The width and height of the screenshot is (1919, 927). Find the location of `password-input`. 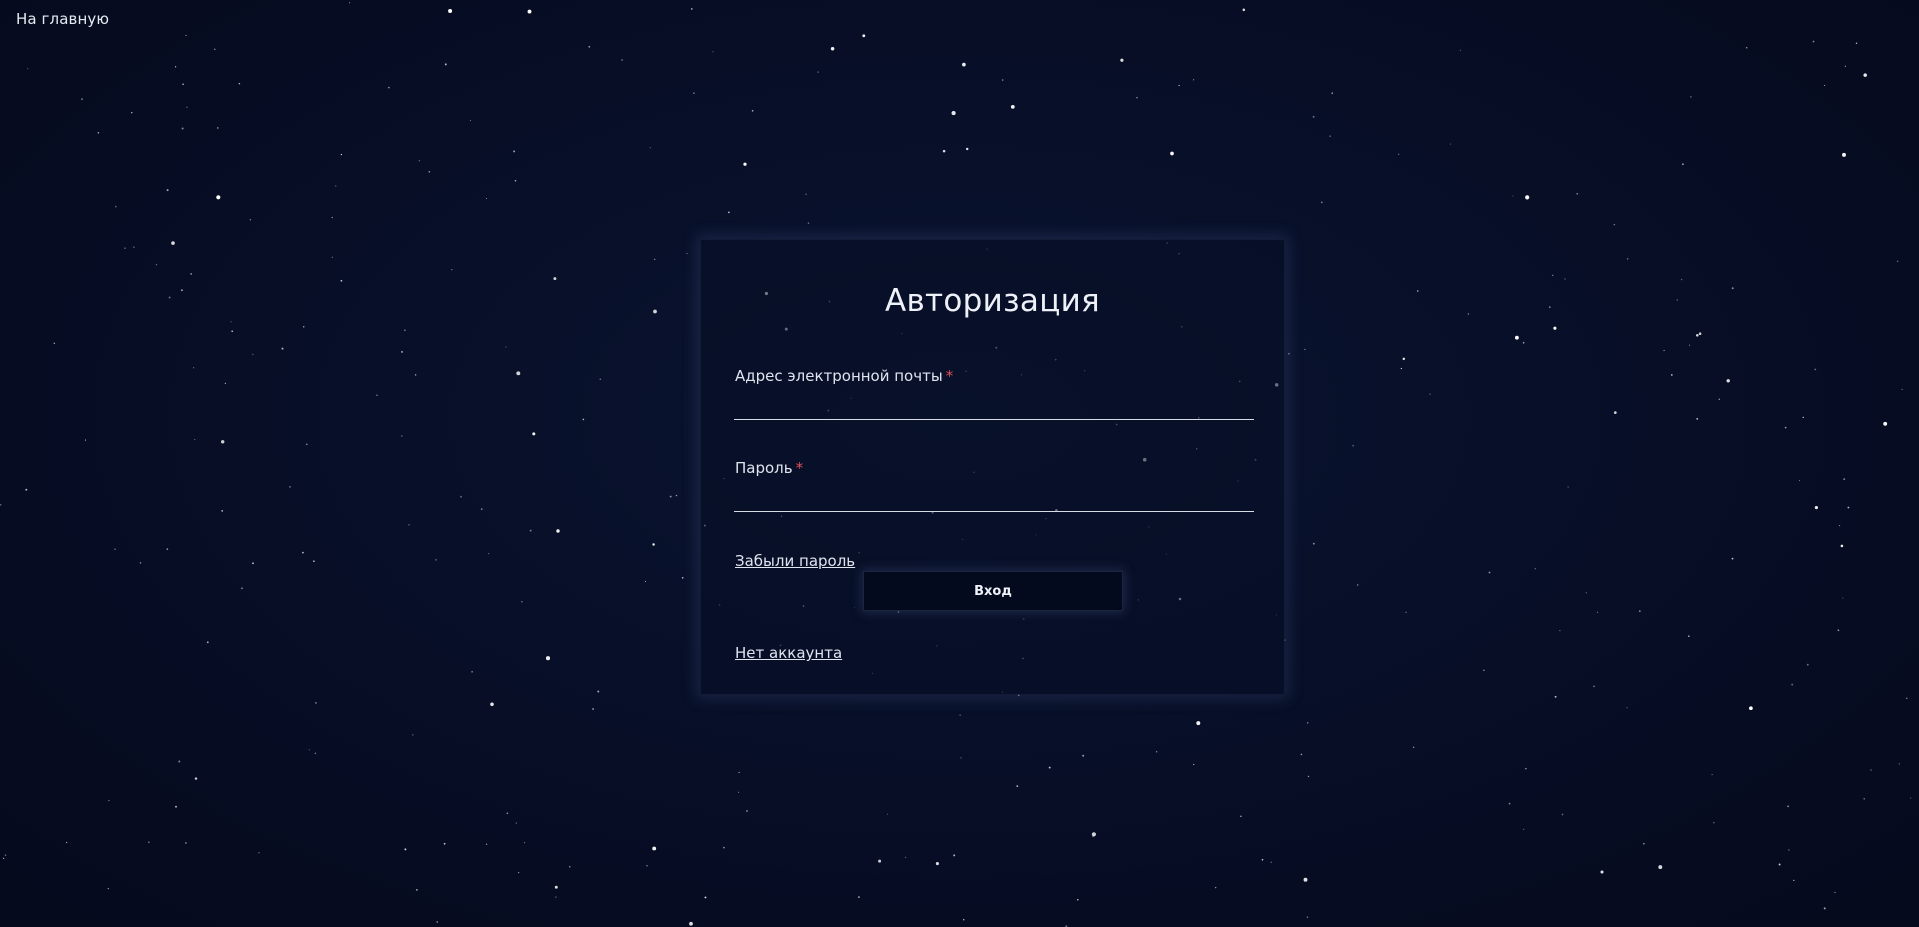

password-input is located at coordinates (994, 497).